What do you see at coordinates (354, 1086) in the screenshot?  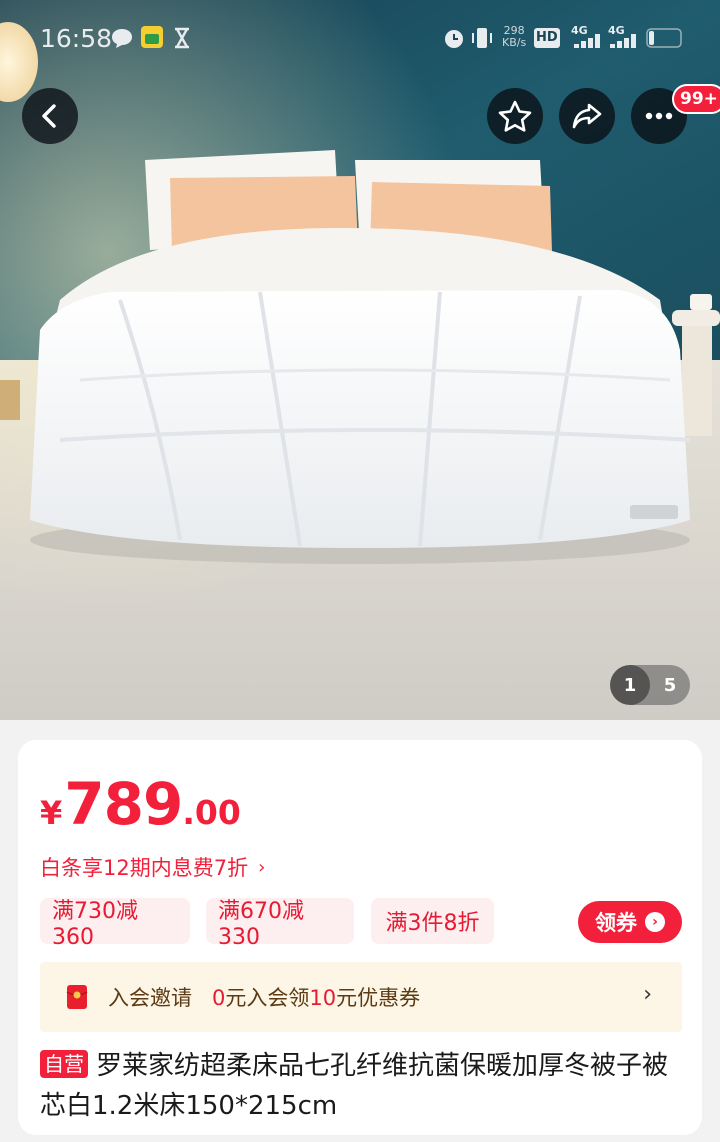 I see `product-title-text: 罗莱家纺超柔床品七孔纤维抗菌保暖加厚冬被子被芯白1.2米床150*215cm` at bounding box center [354, 1086].